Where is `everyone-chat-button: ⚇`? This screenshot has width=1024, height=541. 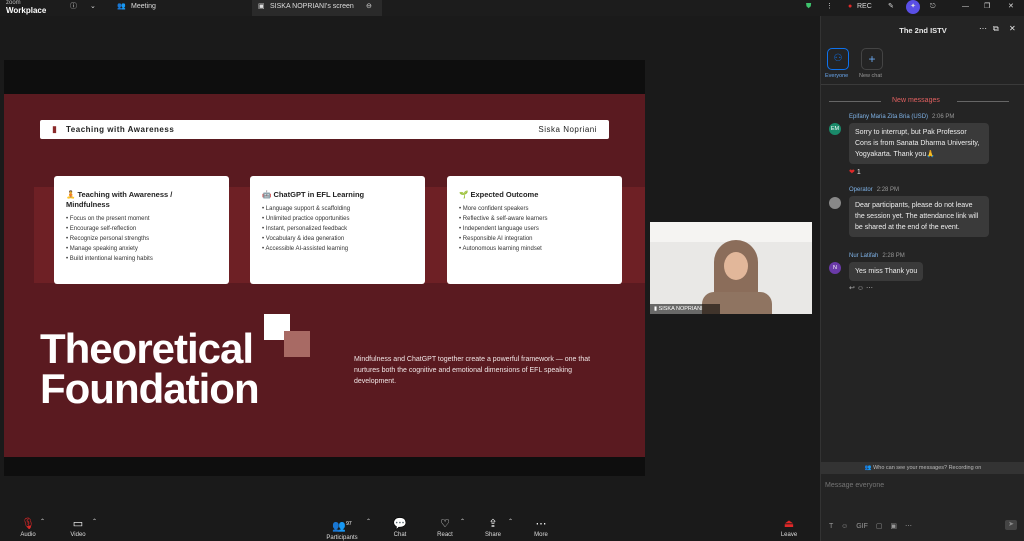
everyone-chat-button: ⚇ is located at coordinates (838, 59).